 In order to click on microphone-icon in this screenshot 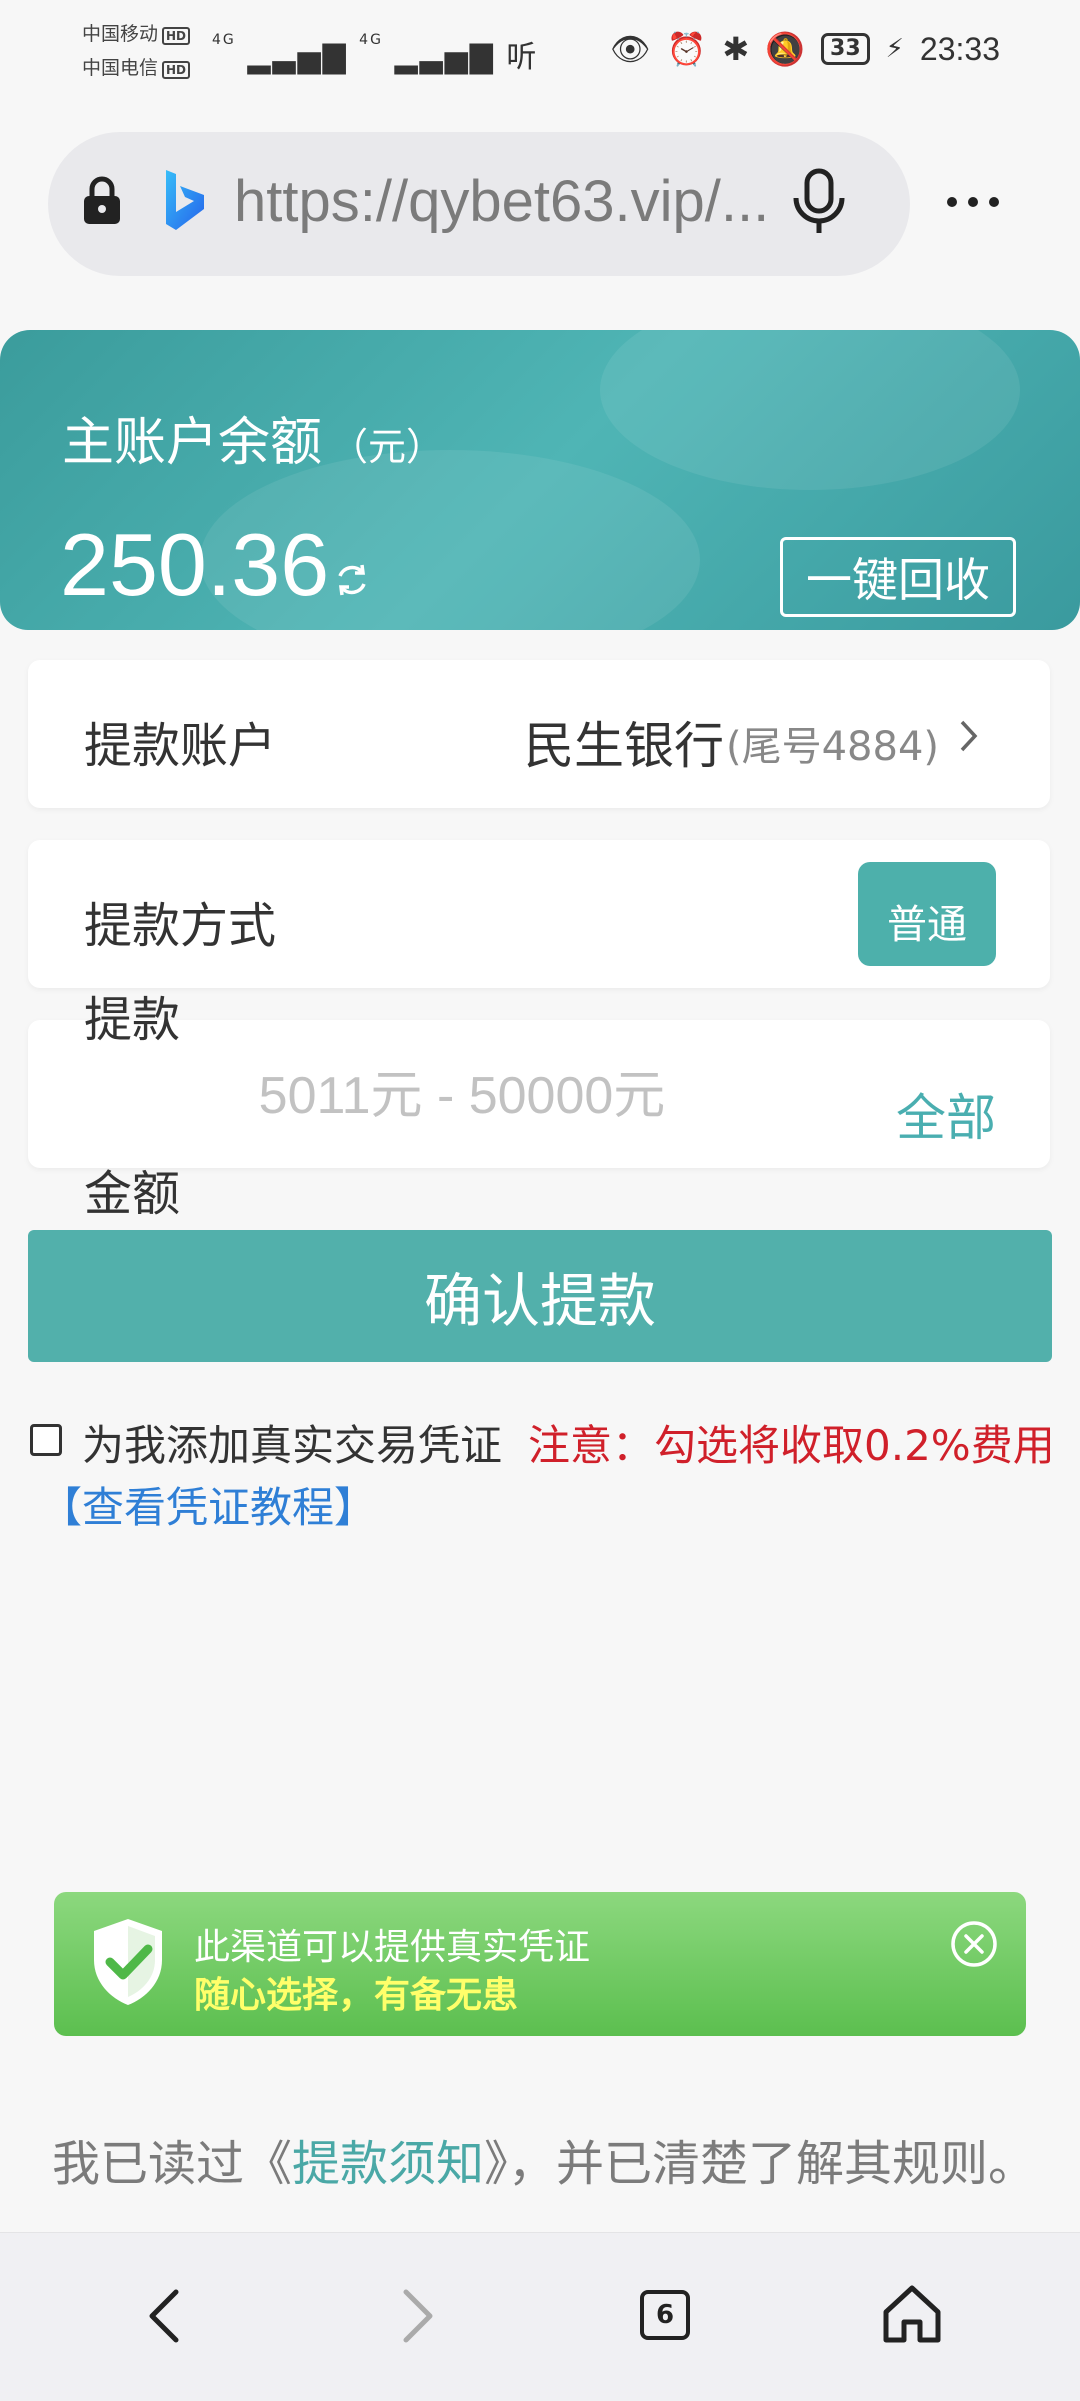, I will do `click(819, 202)`.